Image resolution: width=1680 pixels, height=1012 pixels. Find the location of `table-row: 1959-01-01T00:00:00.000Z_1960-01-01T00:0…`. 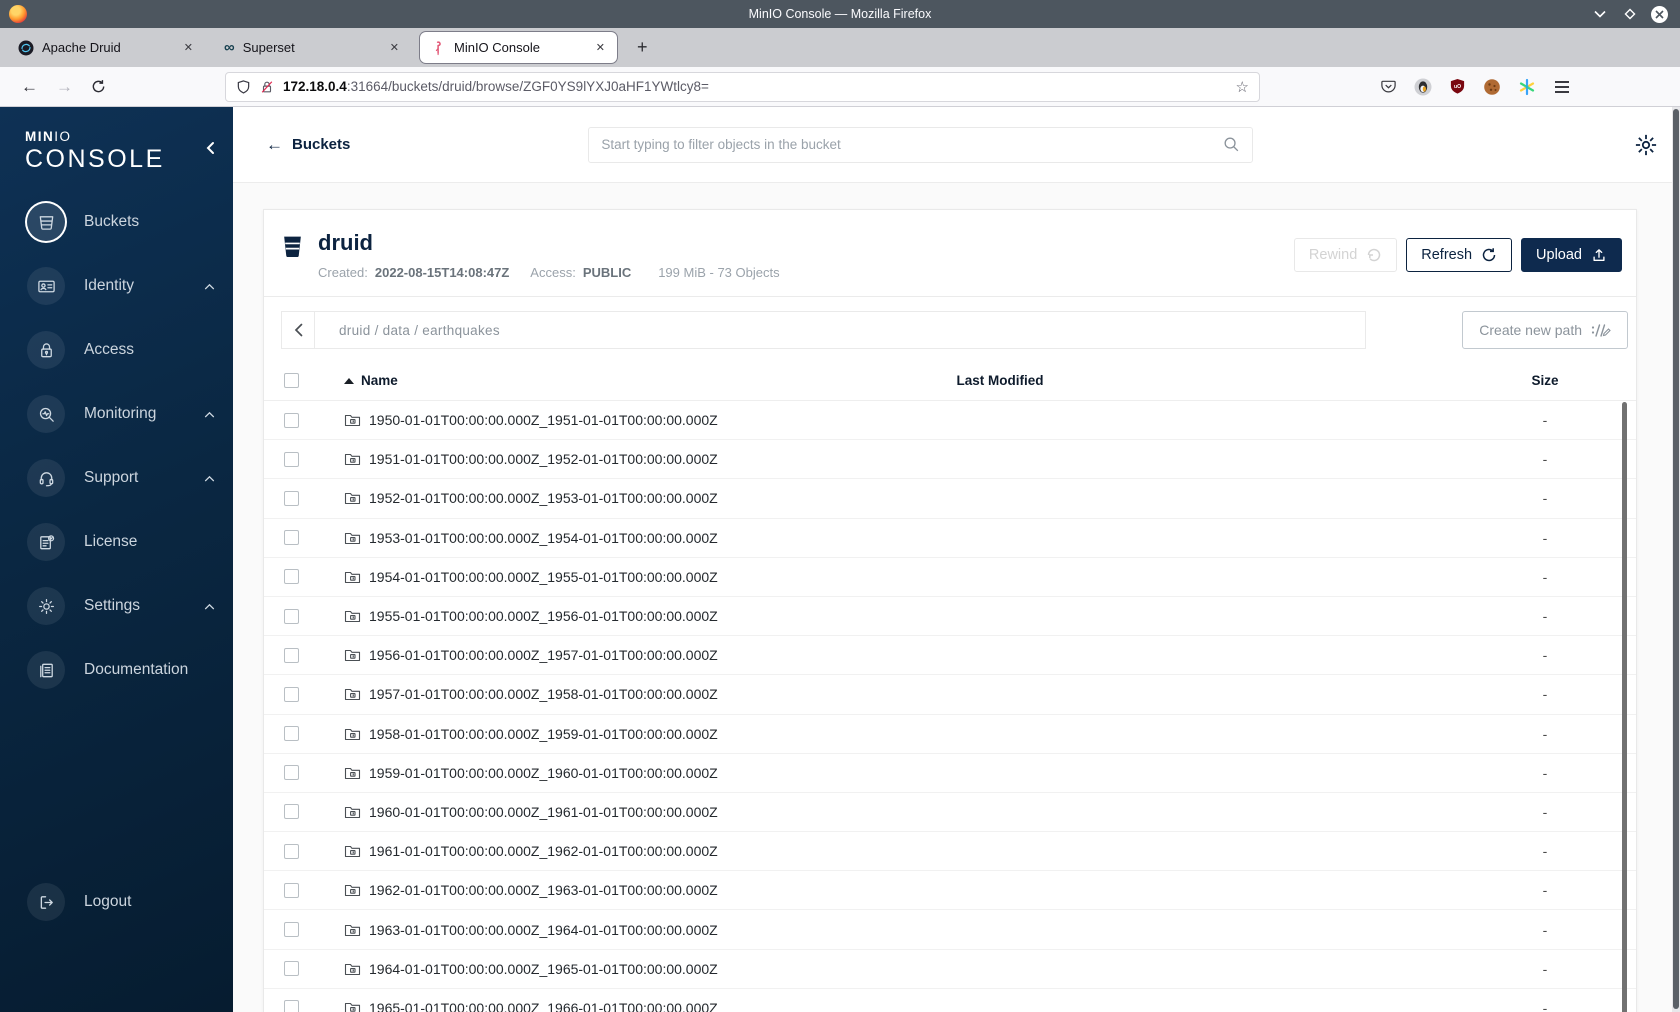

table-row: 1959-01-01T00:00:00.000Z_1960-01-01T00:0… is located at coordinates (950, 773).